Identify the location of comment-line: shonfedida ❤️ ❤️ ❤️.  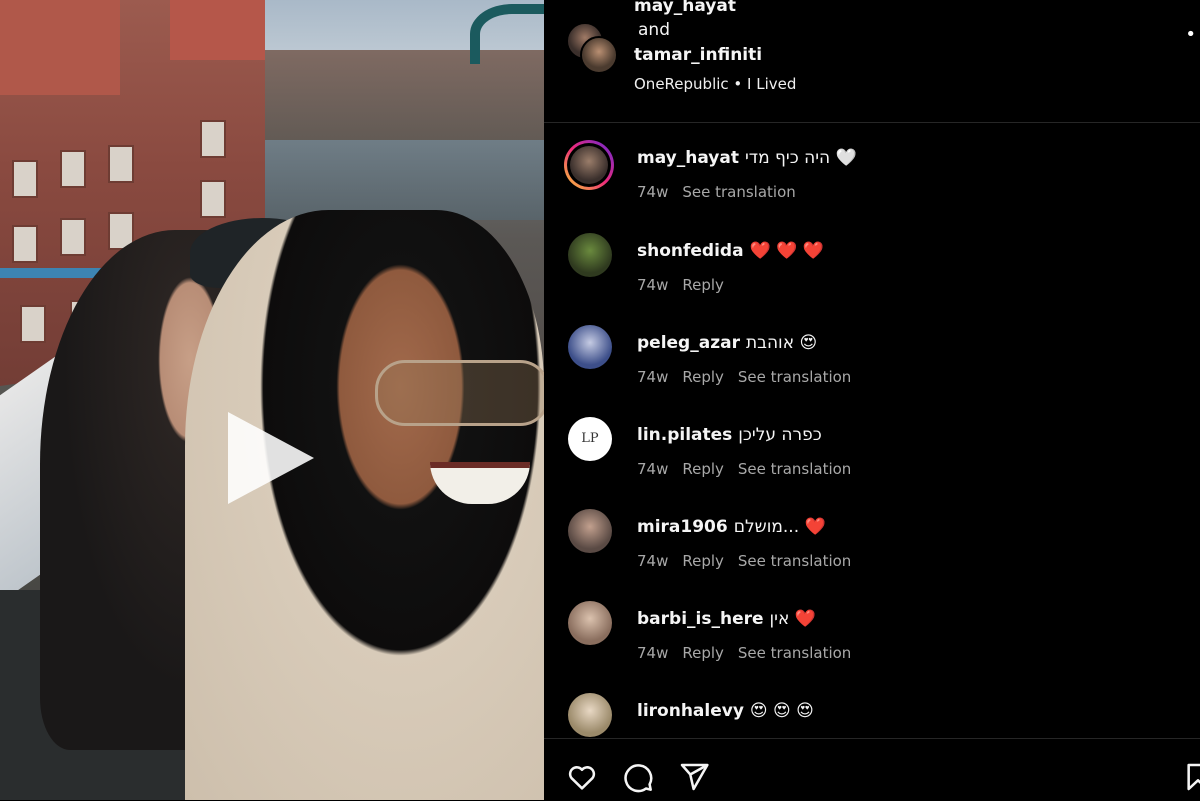
(730, 251).